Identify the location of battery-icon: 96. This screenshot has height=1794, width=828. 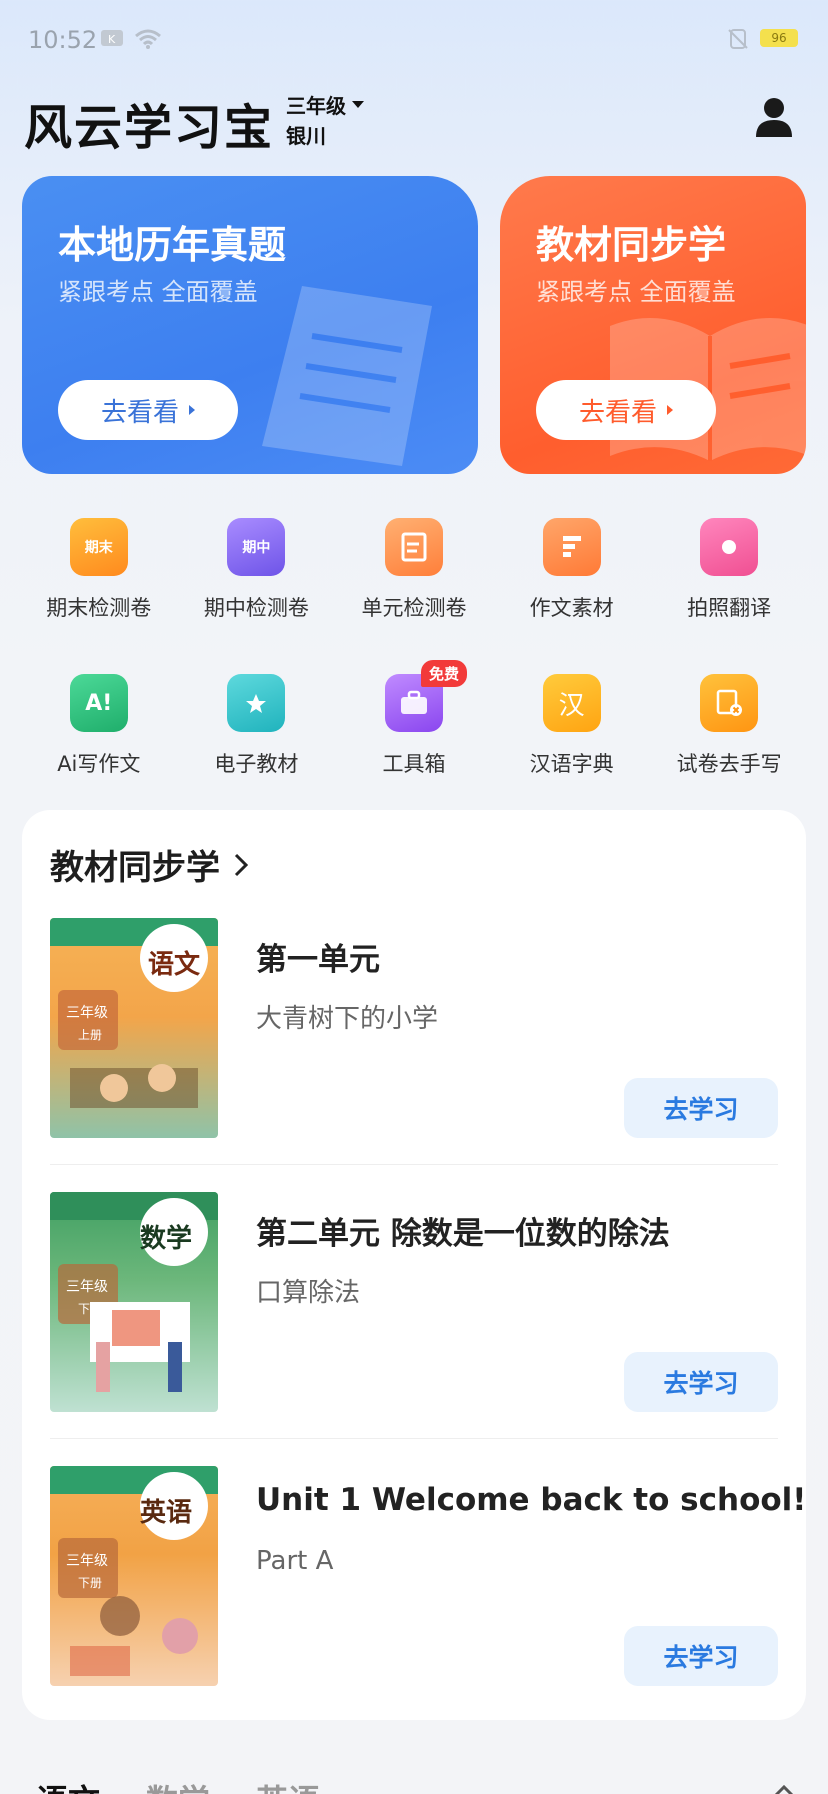
(779, 38).